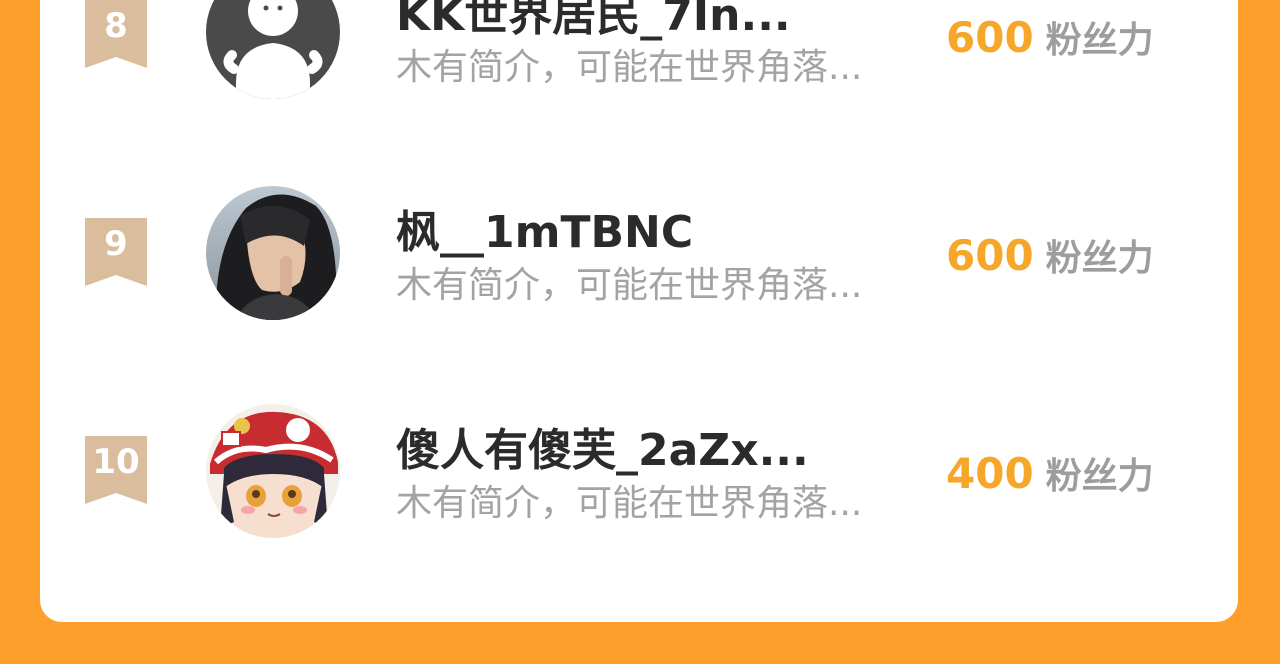 This screenshot has height=664, width=1280. What do you see at coordinates (990, 473) in the screenshot?
I see `score-value: 400` at bounding box center [990, 473].